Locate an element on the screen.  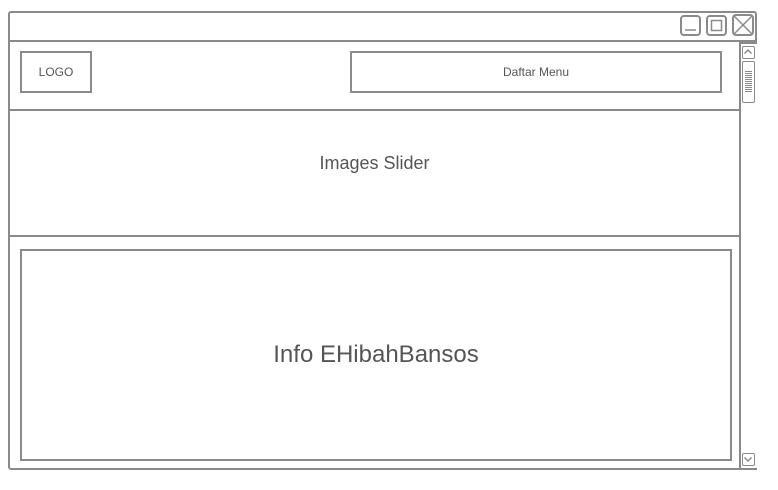
menu-list-button: Daftar Menu is located at coordinates (536, 72).